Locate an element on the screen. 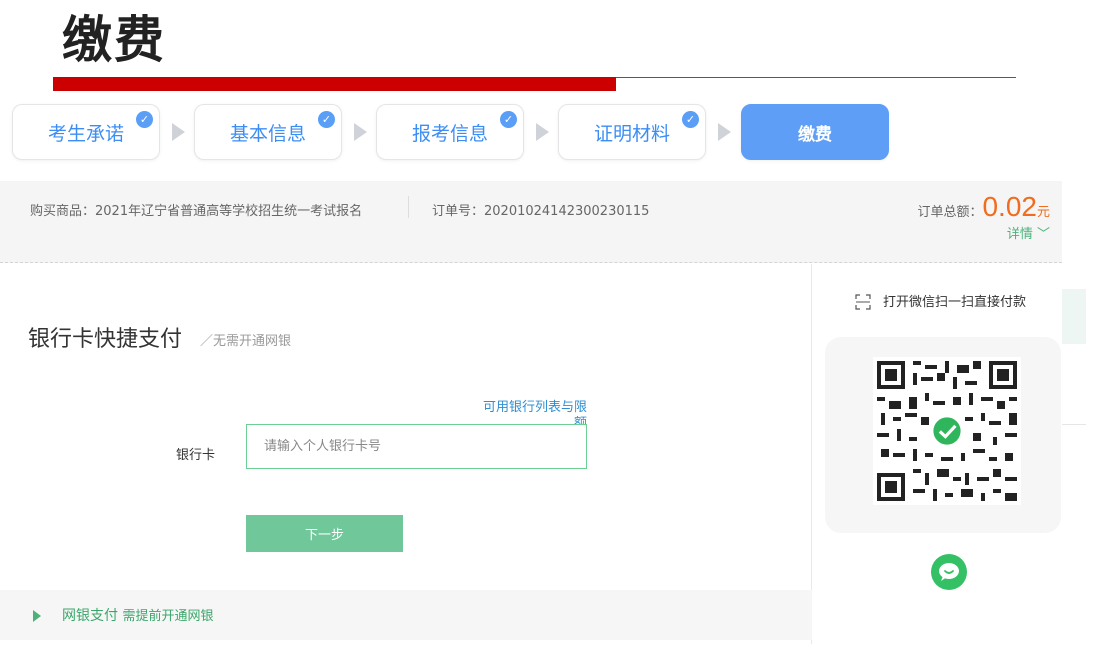 This screenshot has height=653, width=1094. bank-card-input is located at coordinates (416, 446).